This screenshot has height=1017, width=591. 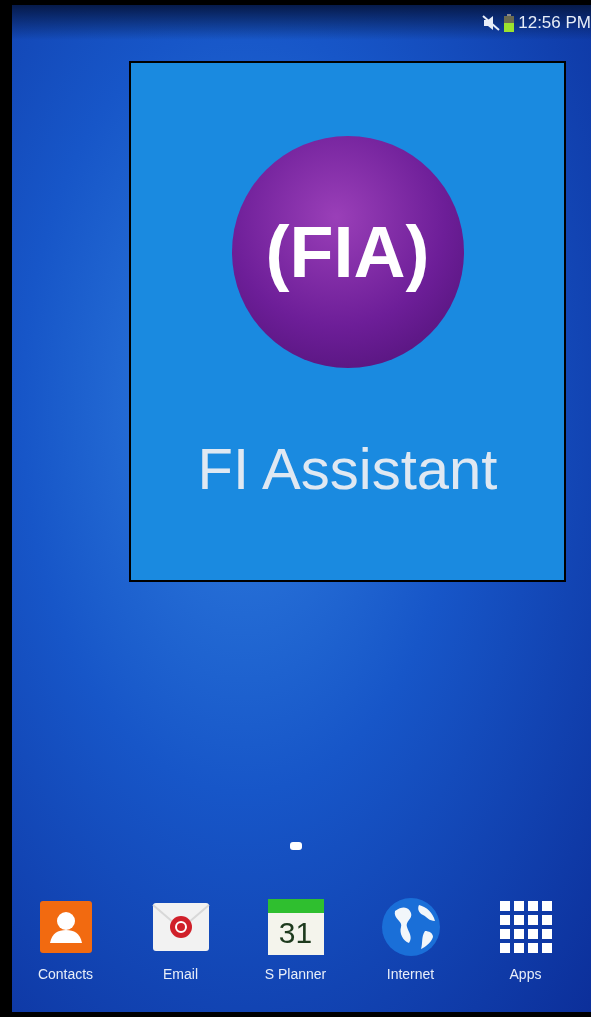 I want to click on battery-icon, so click(x=509, y=22).